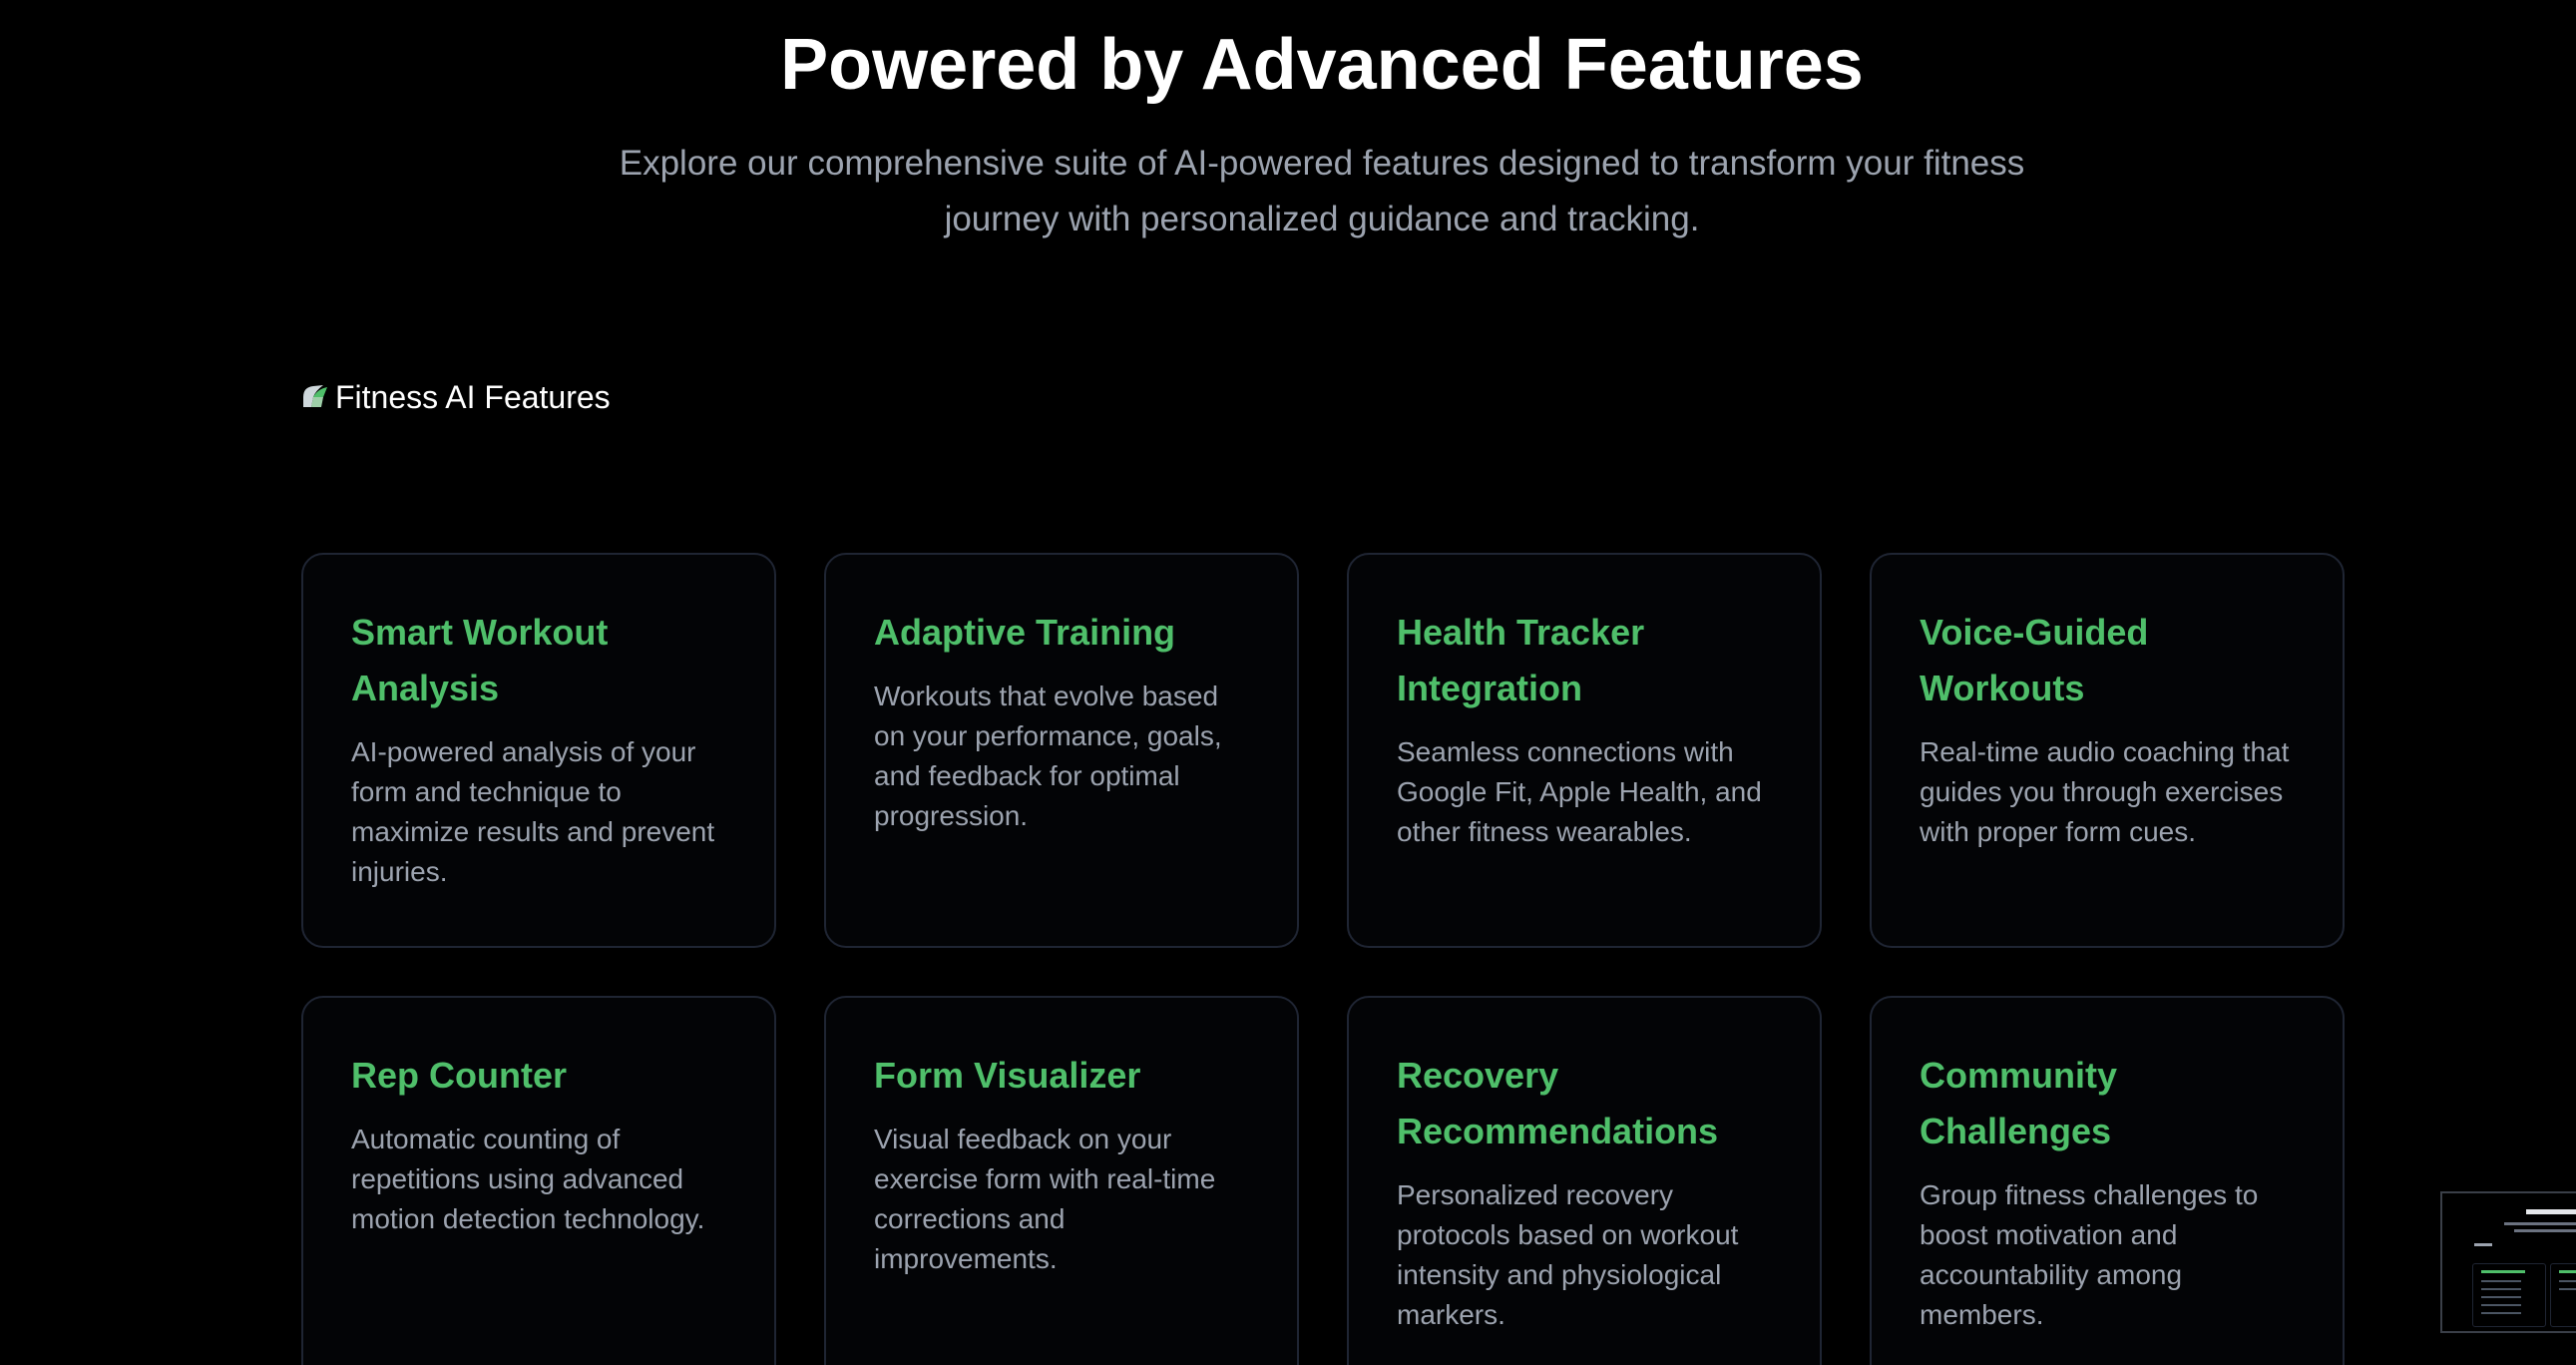 This screenshot has width=2576, height=1365. What do you see at coordinates (459, 1075) in the screenshot?
I see `feature-title: Rep Counter` at bounding box center [459, 1075].